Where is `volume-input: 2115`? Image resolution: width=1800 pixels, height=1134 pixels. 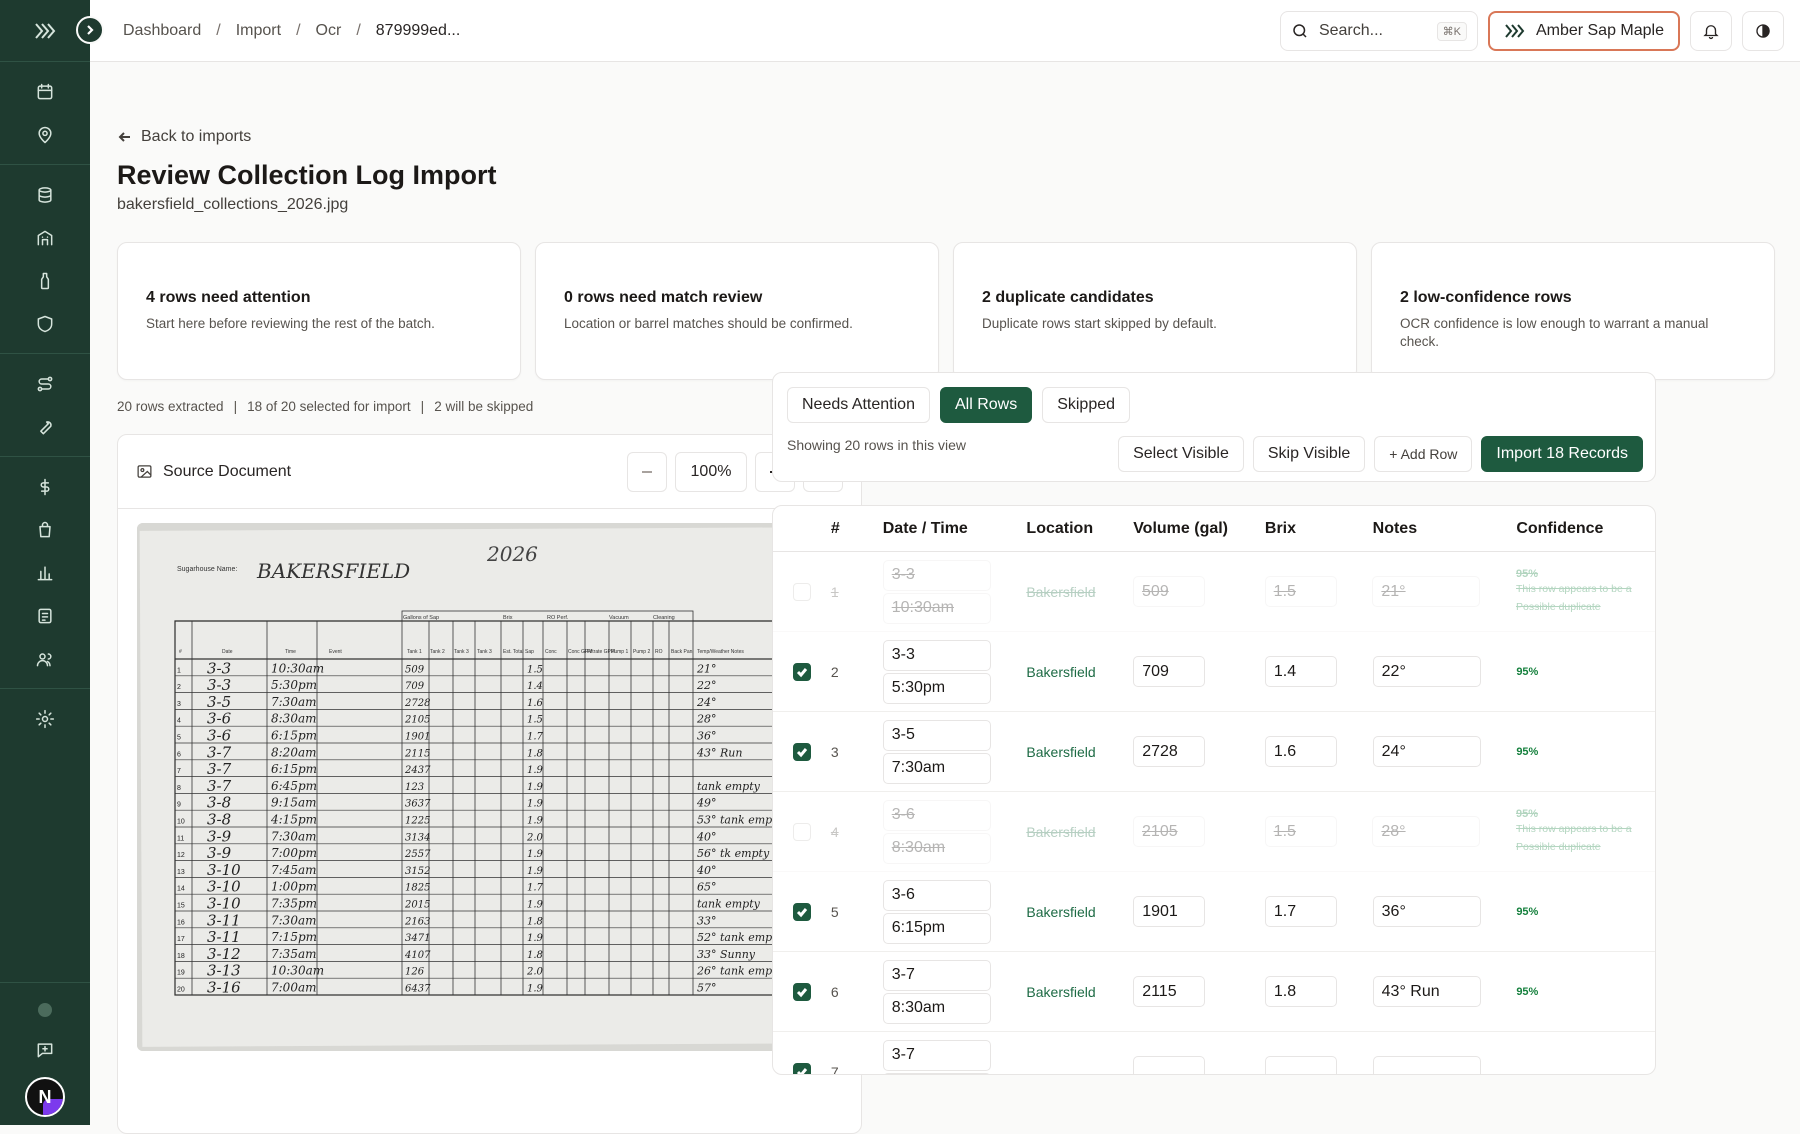
volume-input: 2115 is located at coordinates (1169, 991).